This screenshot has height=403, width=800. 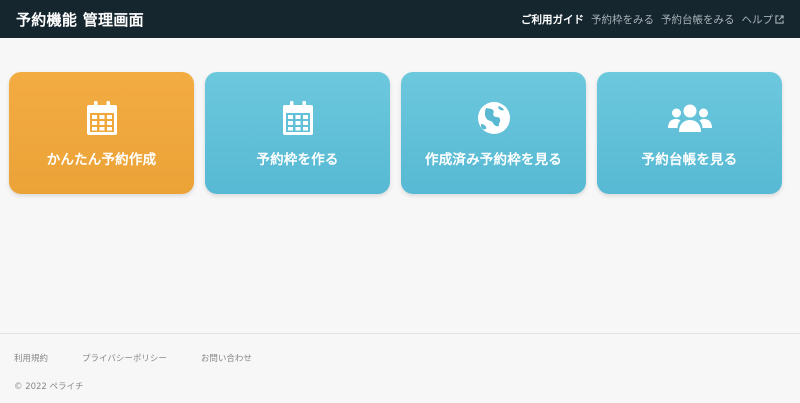 I want to click on card-view-ledger-label: 予約台帳を見る, so click(x=689, y=160).